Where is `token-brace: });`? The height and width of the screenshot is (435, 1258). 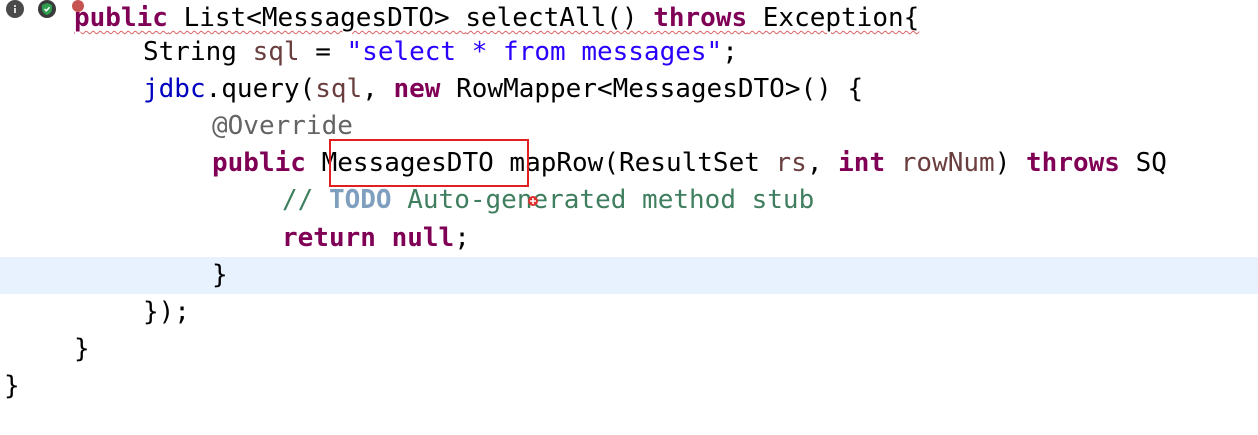
token-brace: }); is located at coordinates (166, 312).